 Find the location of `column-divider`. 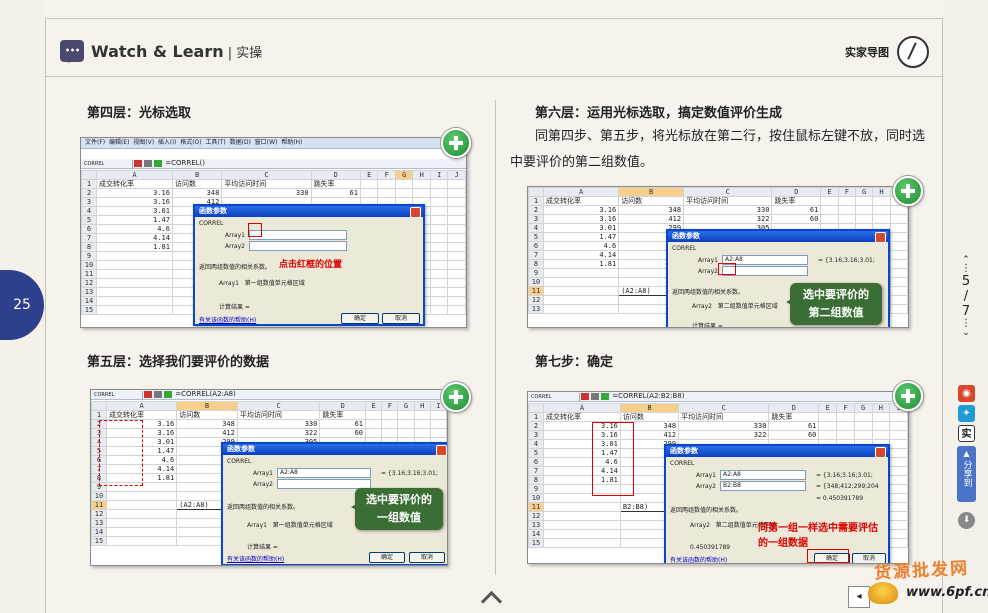

column-divider is located at coordinates (495, 337).